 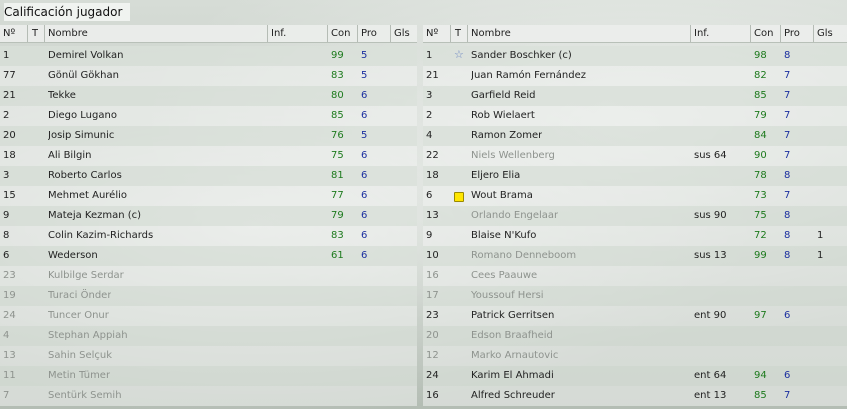 What do you see at coordinates (760, 315) in the screenshot?
I see `player-con: 97` at bounding box center [760, 315].